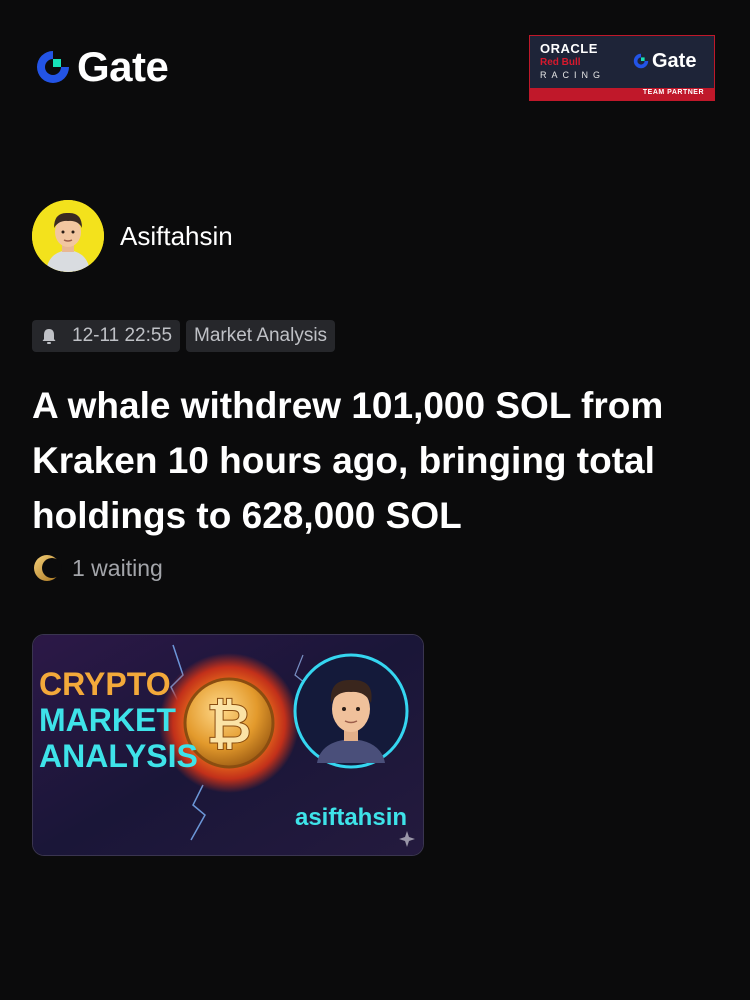  Describe the element at coordinates (622, 94) in the screenshot. I see `partner-strip: TEAM PARTNER` at that location.